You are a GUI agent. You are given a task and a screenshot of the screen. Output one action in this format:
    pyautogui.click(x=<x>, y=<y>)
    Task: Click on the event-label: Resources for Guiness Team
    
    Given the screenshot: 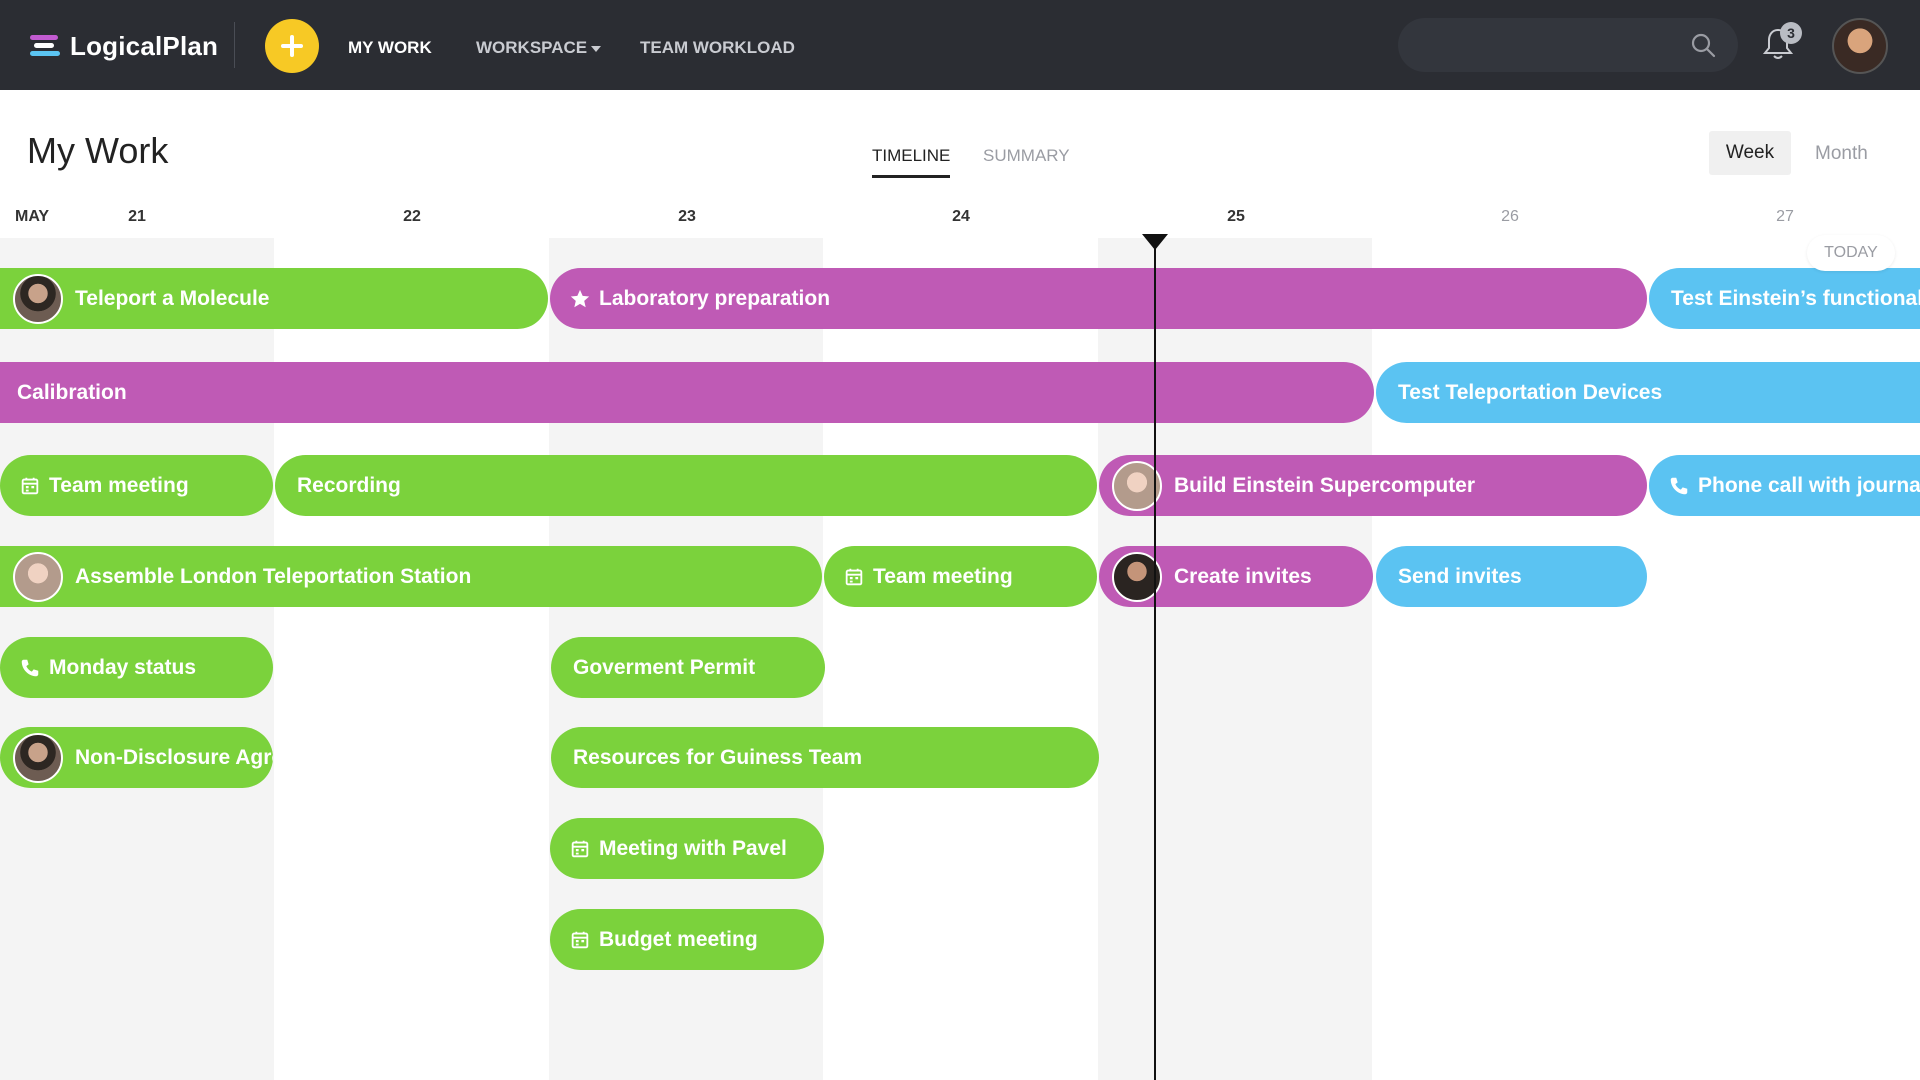 What is the action you would take?
    pyautogui.click(x=718, y=757)
    